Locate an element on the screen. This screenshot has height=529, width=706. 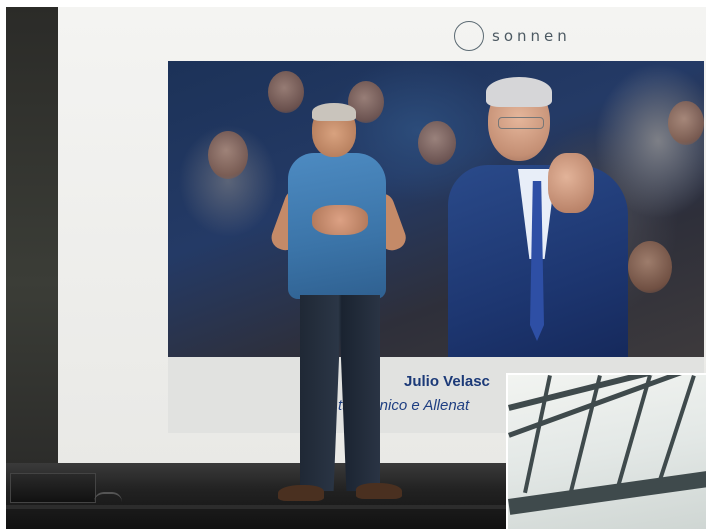
sonnen-logo: sonnen is located at coordinates (512, 36).